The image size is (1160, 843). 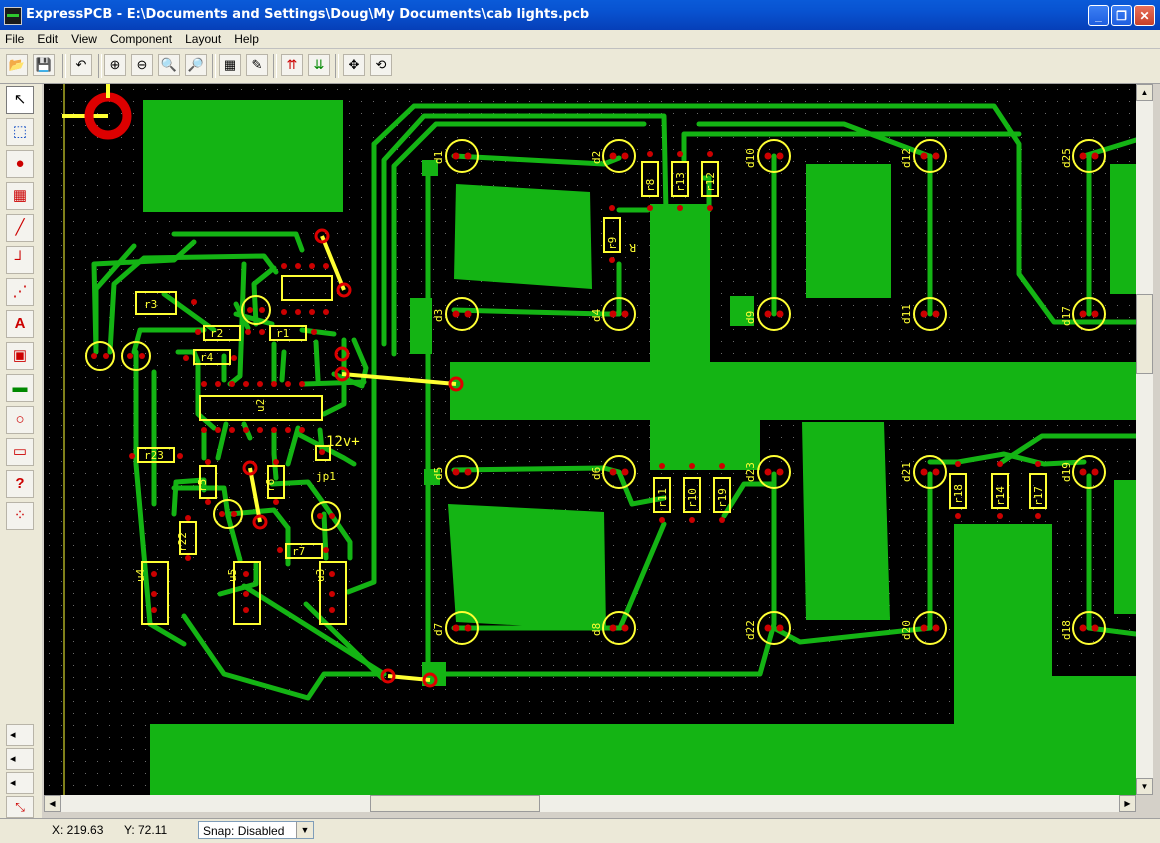 What do you see at coordinates (84, 38) in the screenshot?
I see `menu-view: View` at bounding box center [84, 38].